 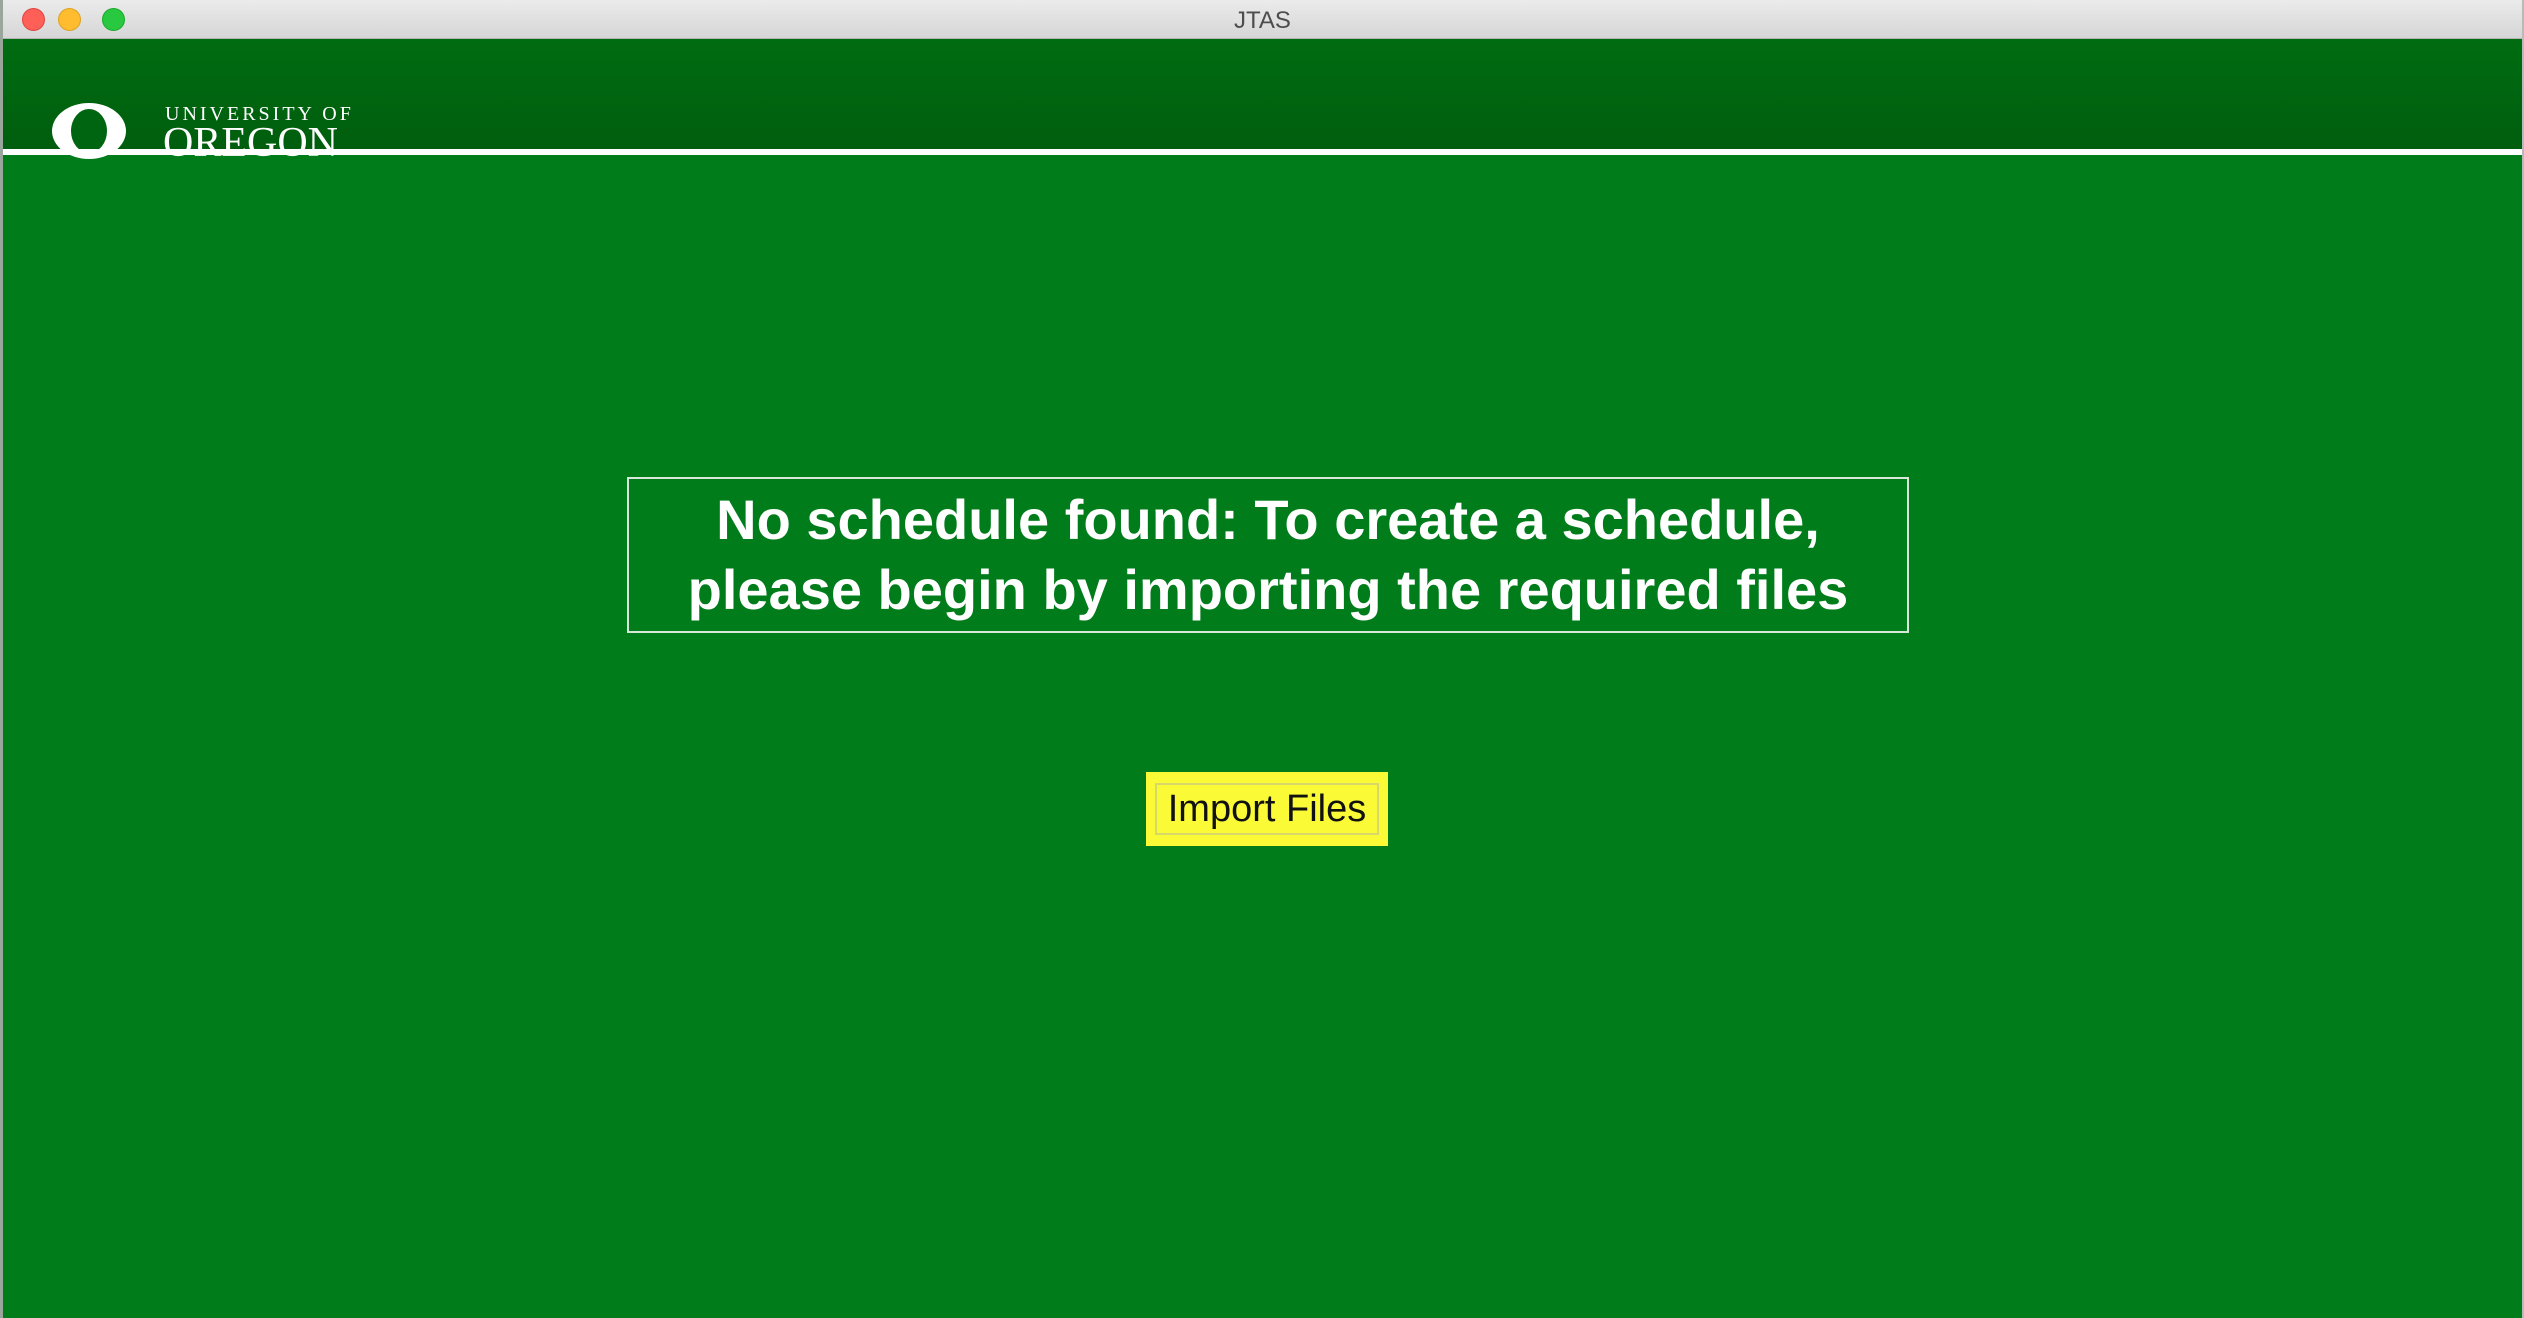 I want to click on header-divider, so click(x=1262, y=152).